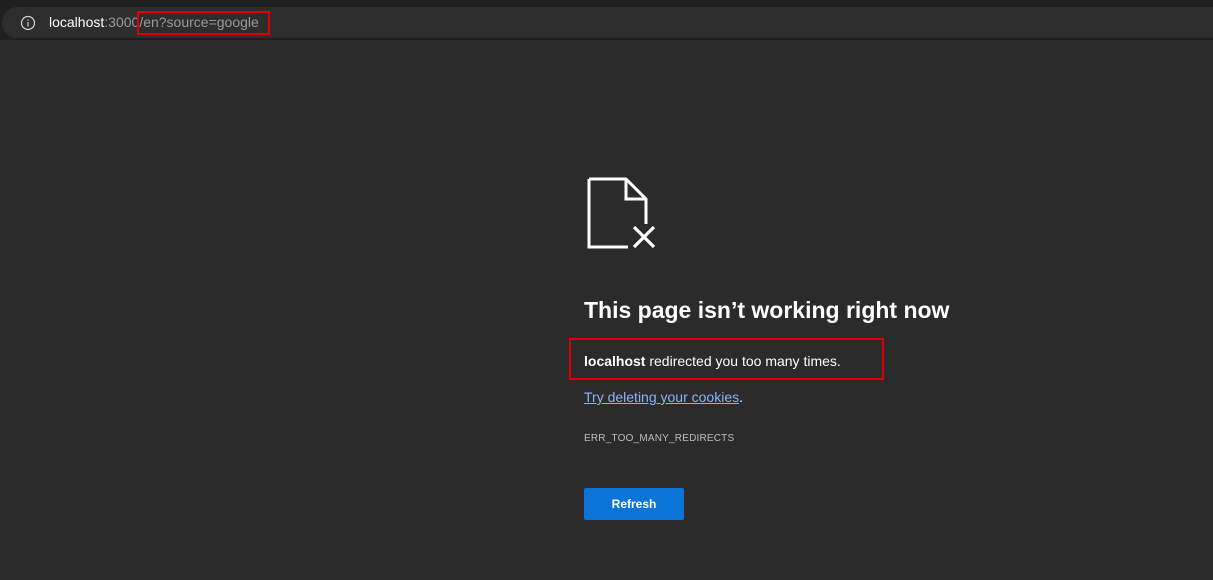  I want to click on address-bar: localhost:3000/en?source=google, so click(607, 22).